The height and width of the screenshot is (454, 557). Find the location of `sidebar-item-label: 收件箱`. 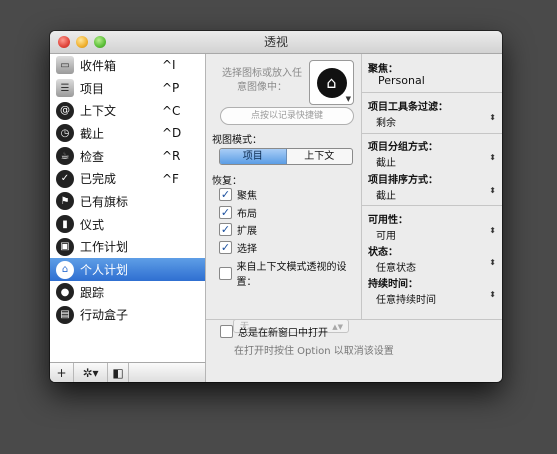

sidebar-item-label: 收件箱 is located at coordinates (98, 65).